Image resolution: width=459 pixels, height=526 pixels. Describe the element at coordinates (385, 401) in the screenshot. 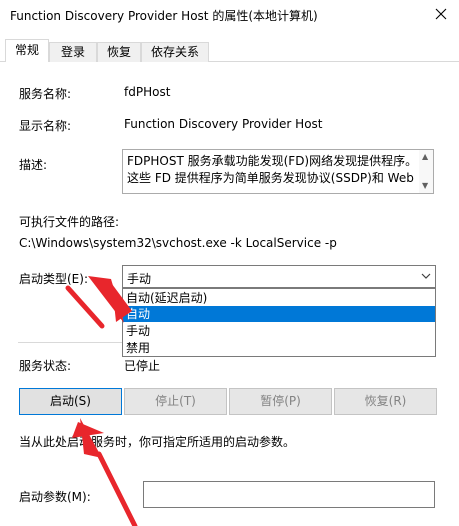

I see `resume-button: 恢复(R)` at that location.